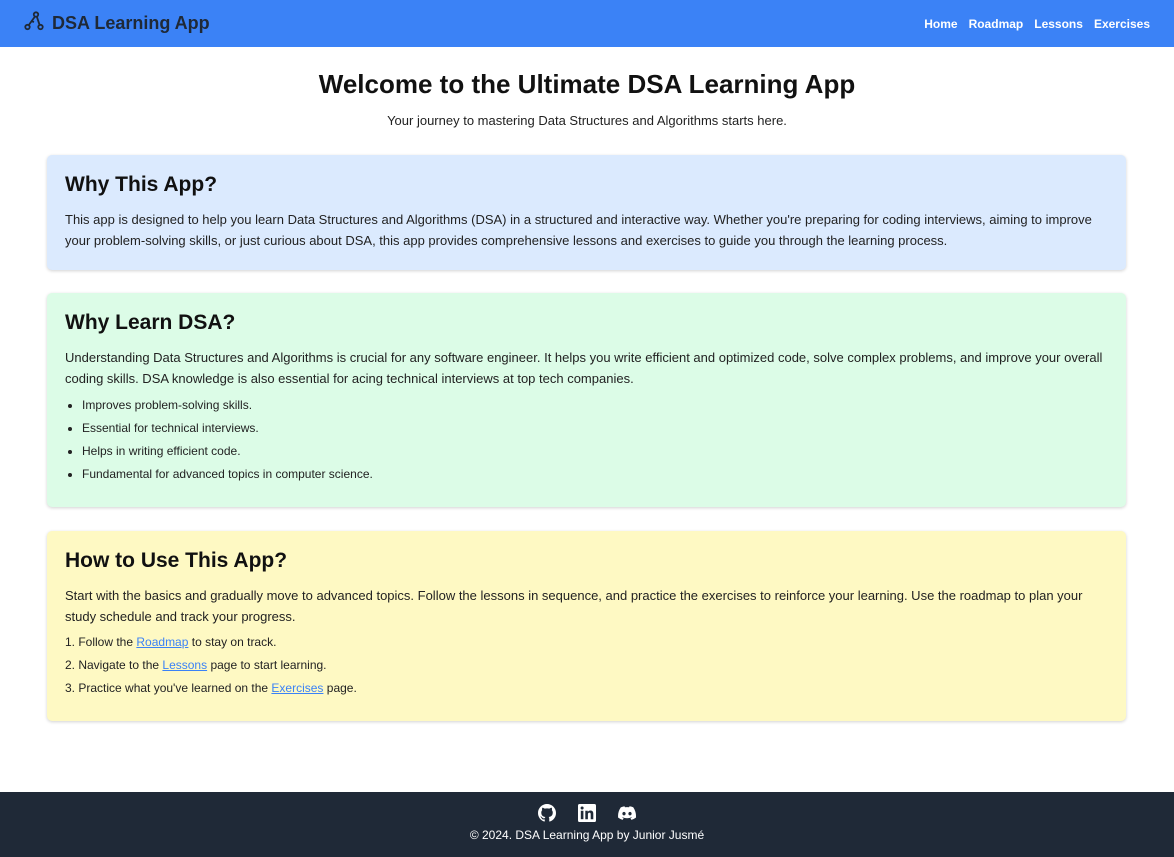 Image resolution: width=1174 pixels, height=857 pixels. Describe the element at coordinates (587, 824) in the screenshot. I see `footer: © 2024. DSA Learning App by Junior Jusmé` at that location.